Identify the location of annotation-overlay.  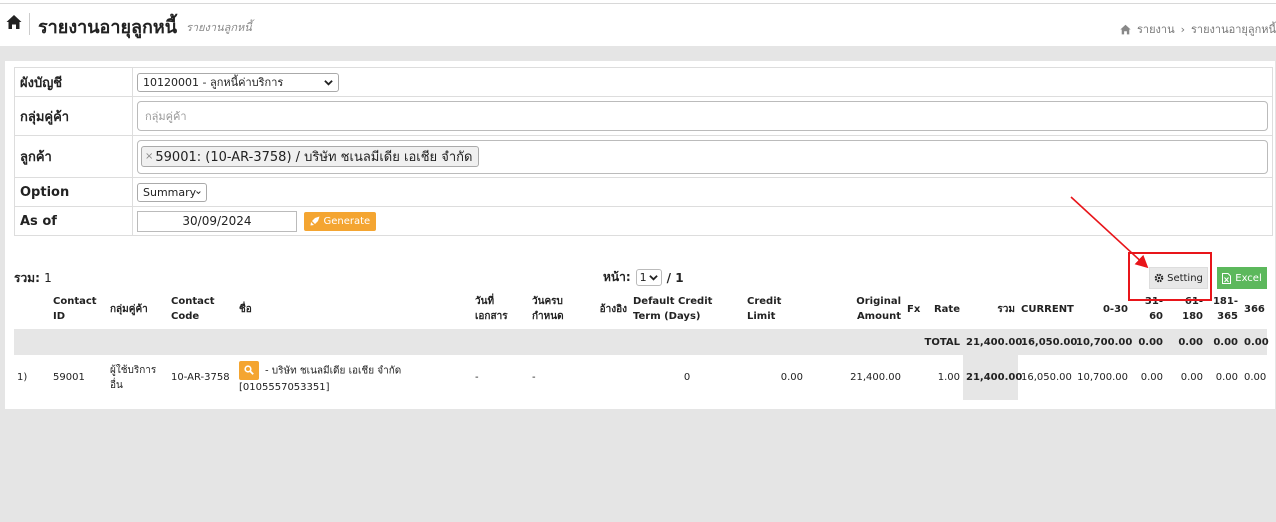
(1141, 248).